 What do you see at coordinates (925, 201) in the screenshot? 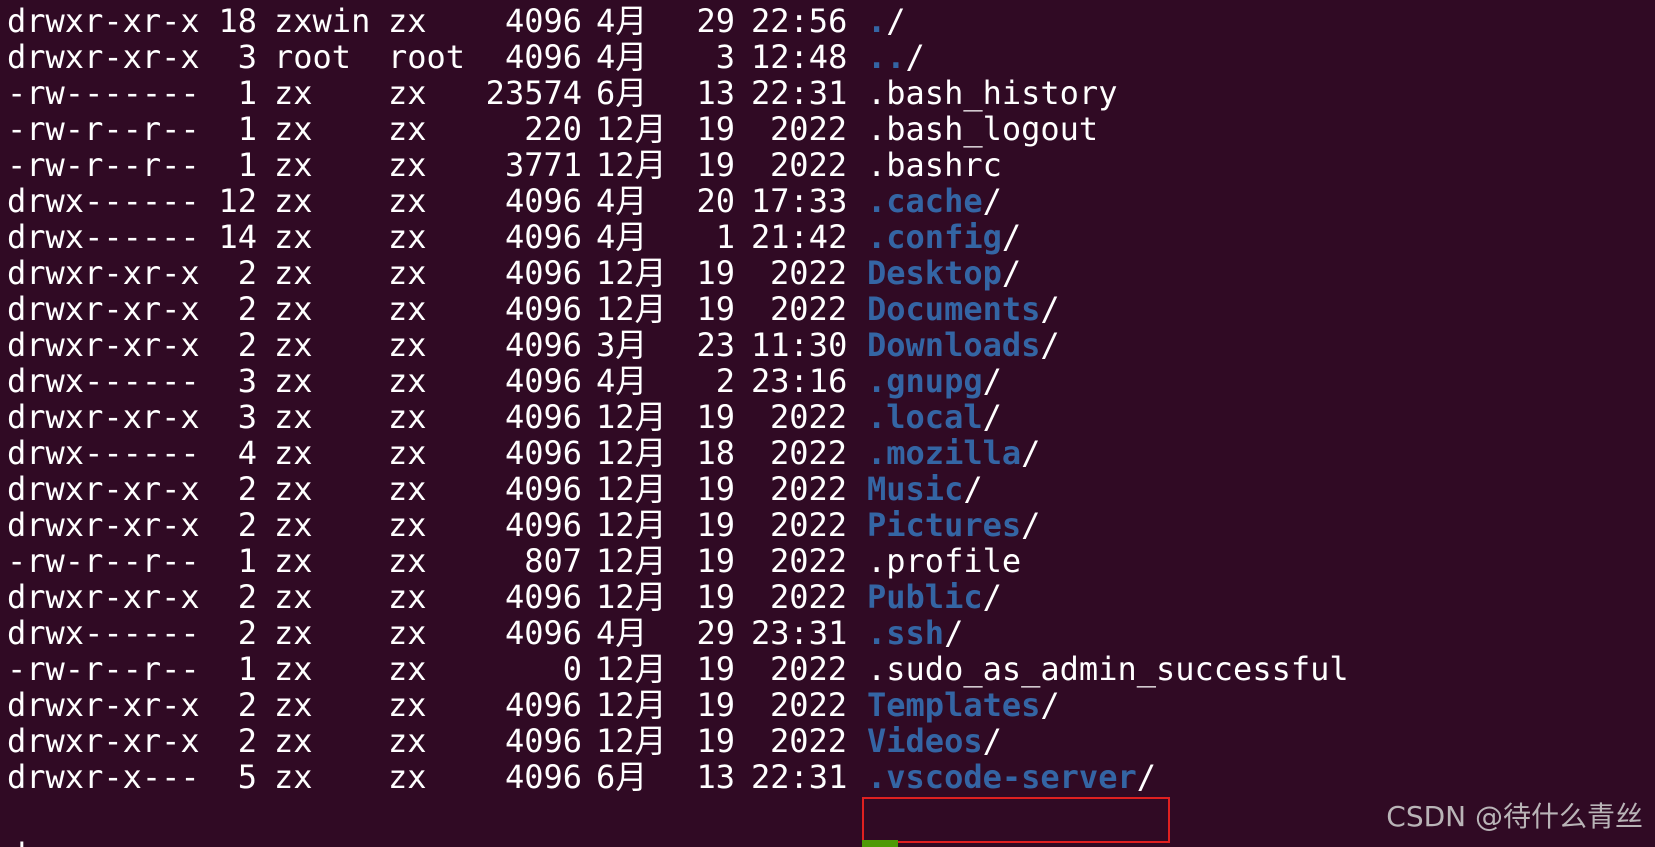
I see `directory-name: .cache` at bounding box center [925, 201].